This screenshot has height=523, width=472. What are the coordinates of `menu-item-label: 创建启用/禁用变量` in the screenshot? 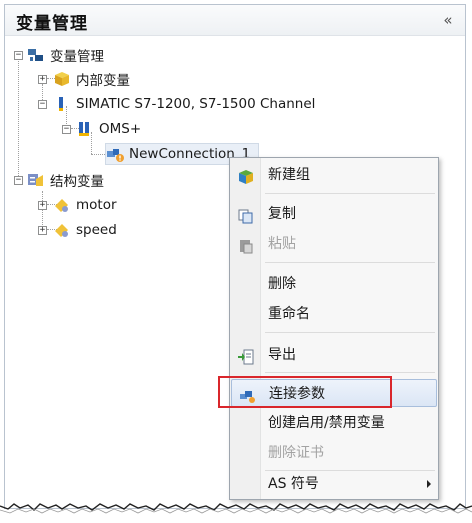 It's located at (326, 423).